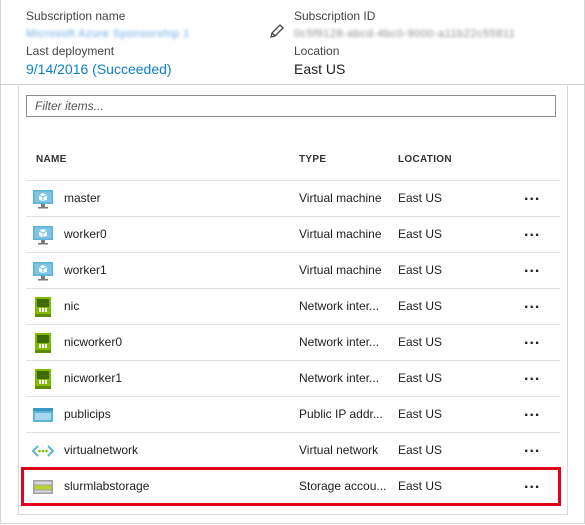 This screenshot has height=525, width=585. What do you see at coordinates (405, 34) in the screenshot?
I see `subscription-id-value: 0c5f9128-abcd-4bc0-9000-a11b22c55811` at bounding box center [405, 34].